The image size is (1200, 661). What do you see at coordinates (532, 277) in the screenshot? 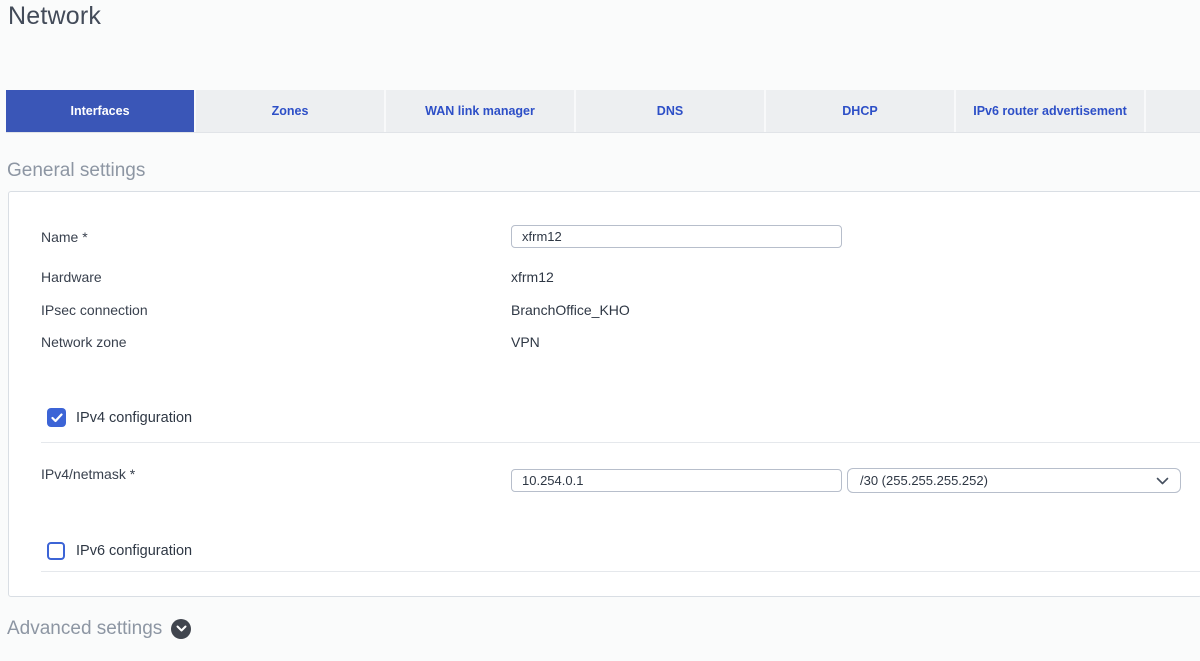
I see `hardware-value: xfrm12` at bounding box center [532, 277].